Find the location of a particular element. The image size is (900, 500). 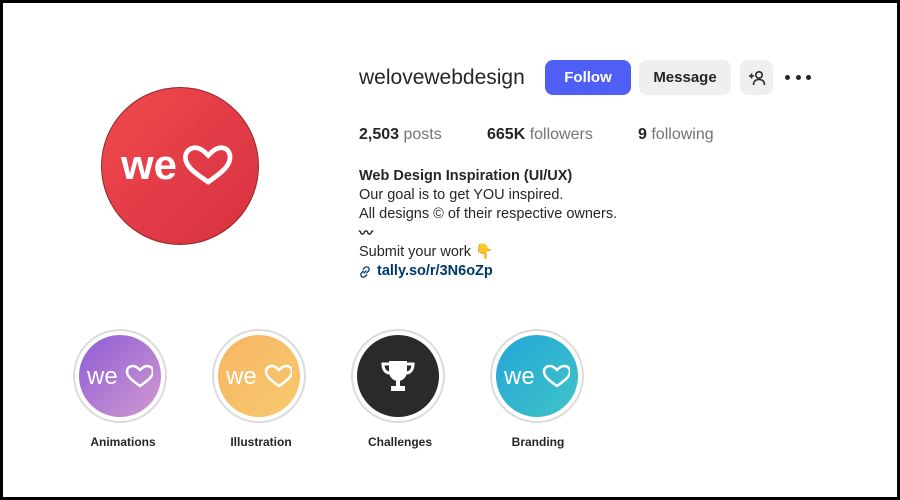

highlight-label: Branding is located at coordinates (538, 442).